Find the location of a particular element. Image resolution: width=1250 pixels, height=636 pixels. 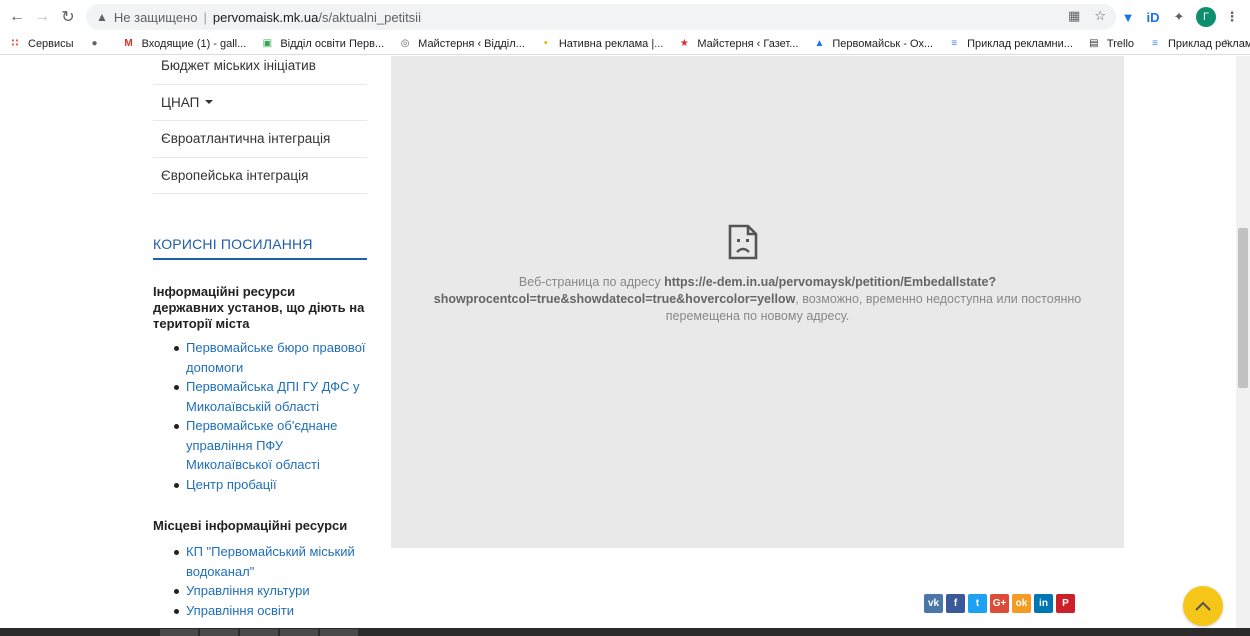

url-host: pervomaisk.mk.ua is located at coordinates (265, 17).